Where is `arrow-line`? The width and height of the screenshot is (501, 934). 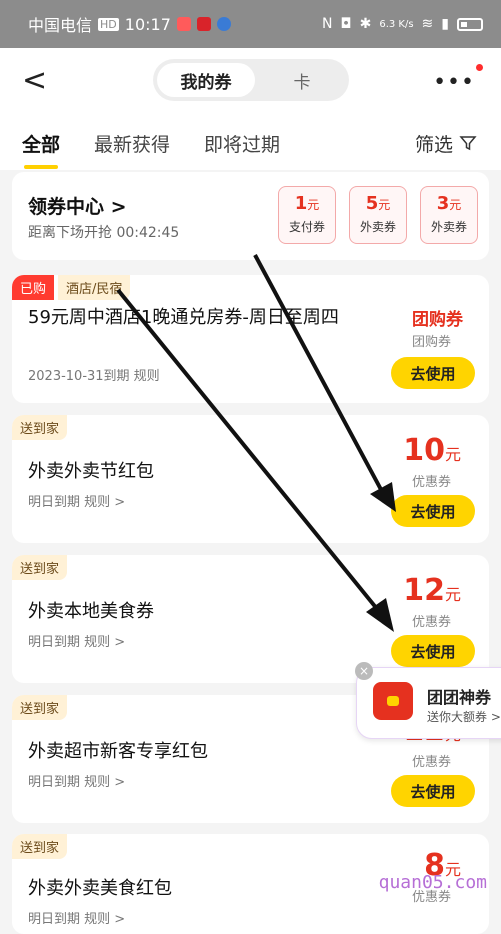 arrow-line is located at coordinates (320, 376).